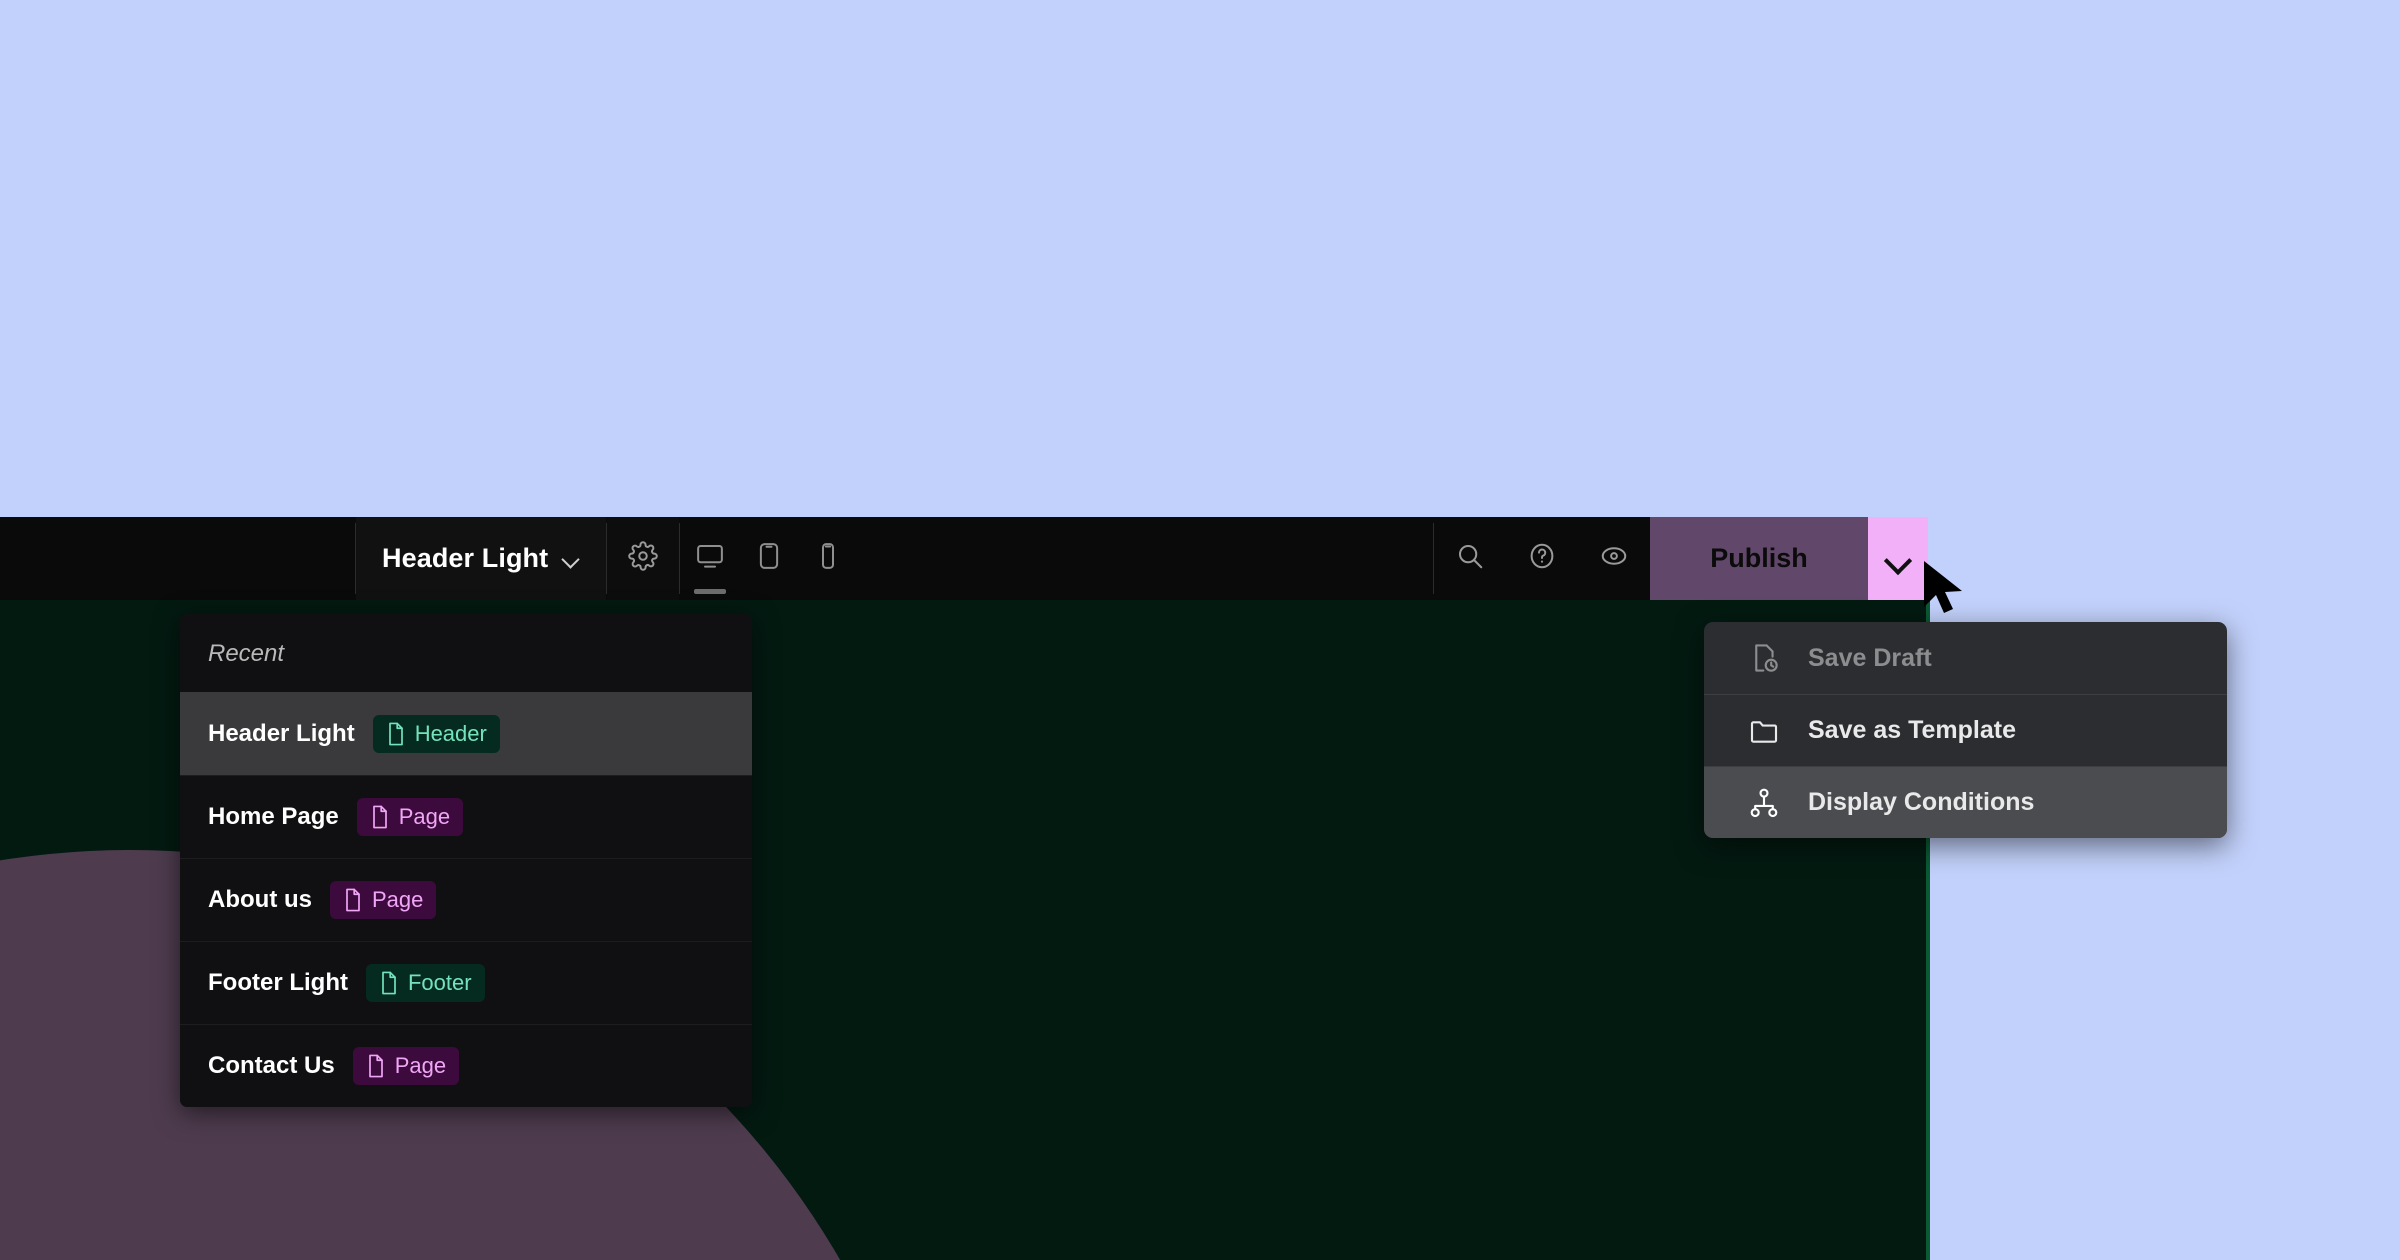 The width and height of the screenshot is (2400, 1260). What do you see at coordinates (1945, 590) in the screenshot?
I see `mouse-pointer-icon` at bounding box center [1945, 590].